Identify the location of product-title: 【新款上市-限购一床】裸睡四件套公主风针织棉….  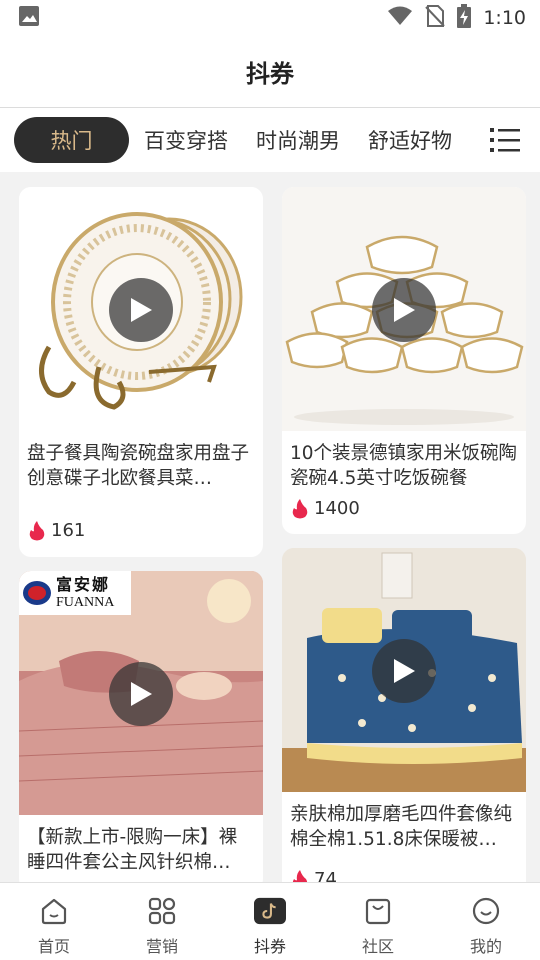
(132, 850).